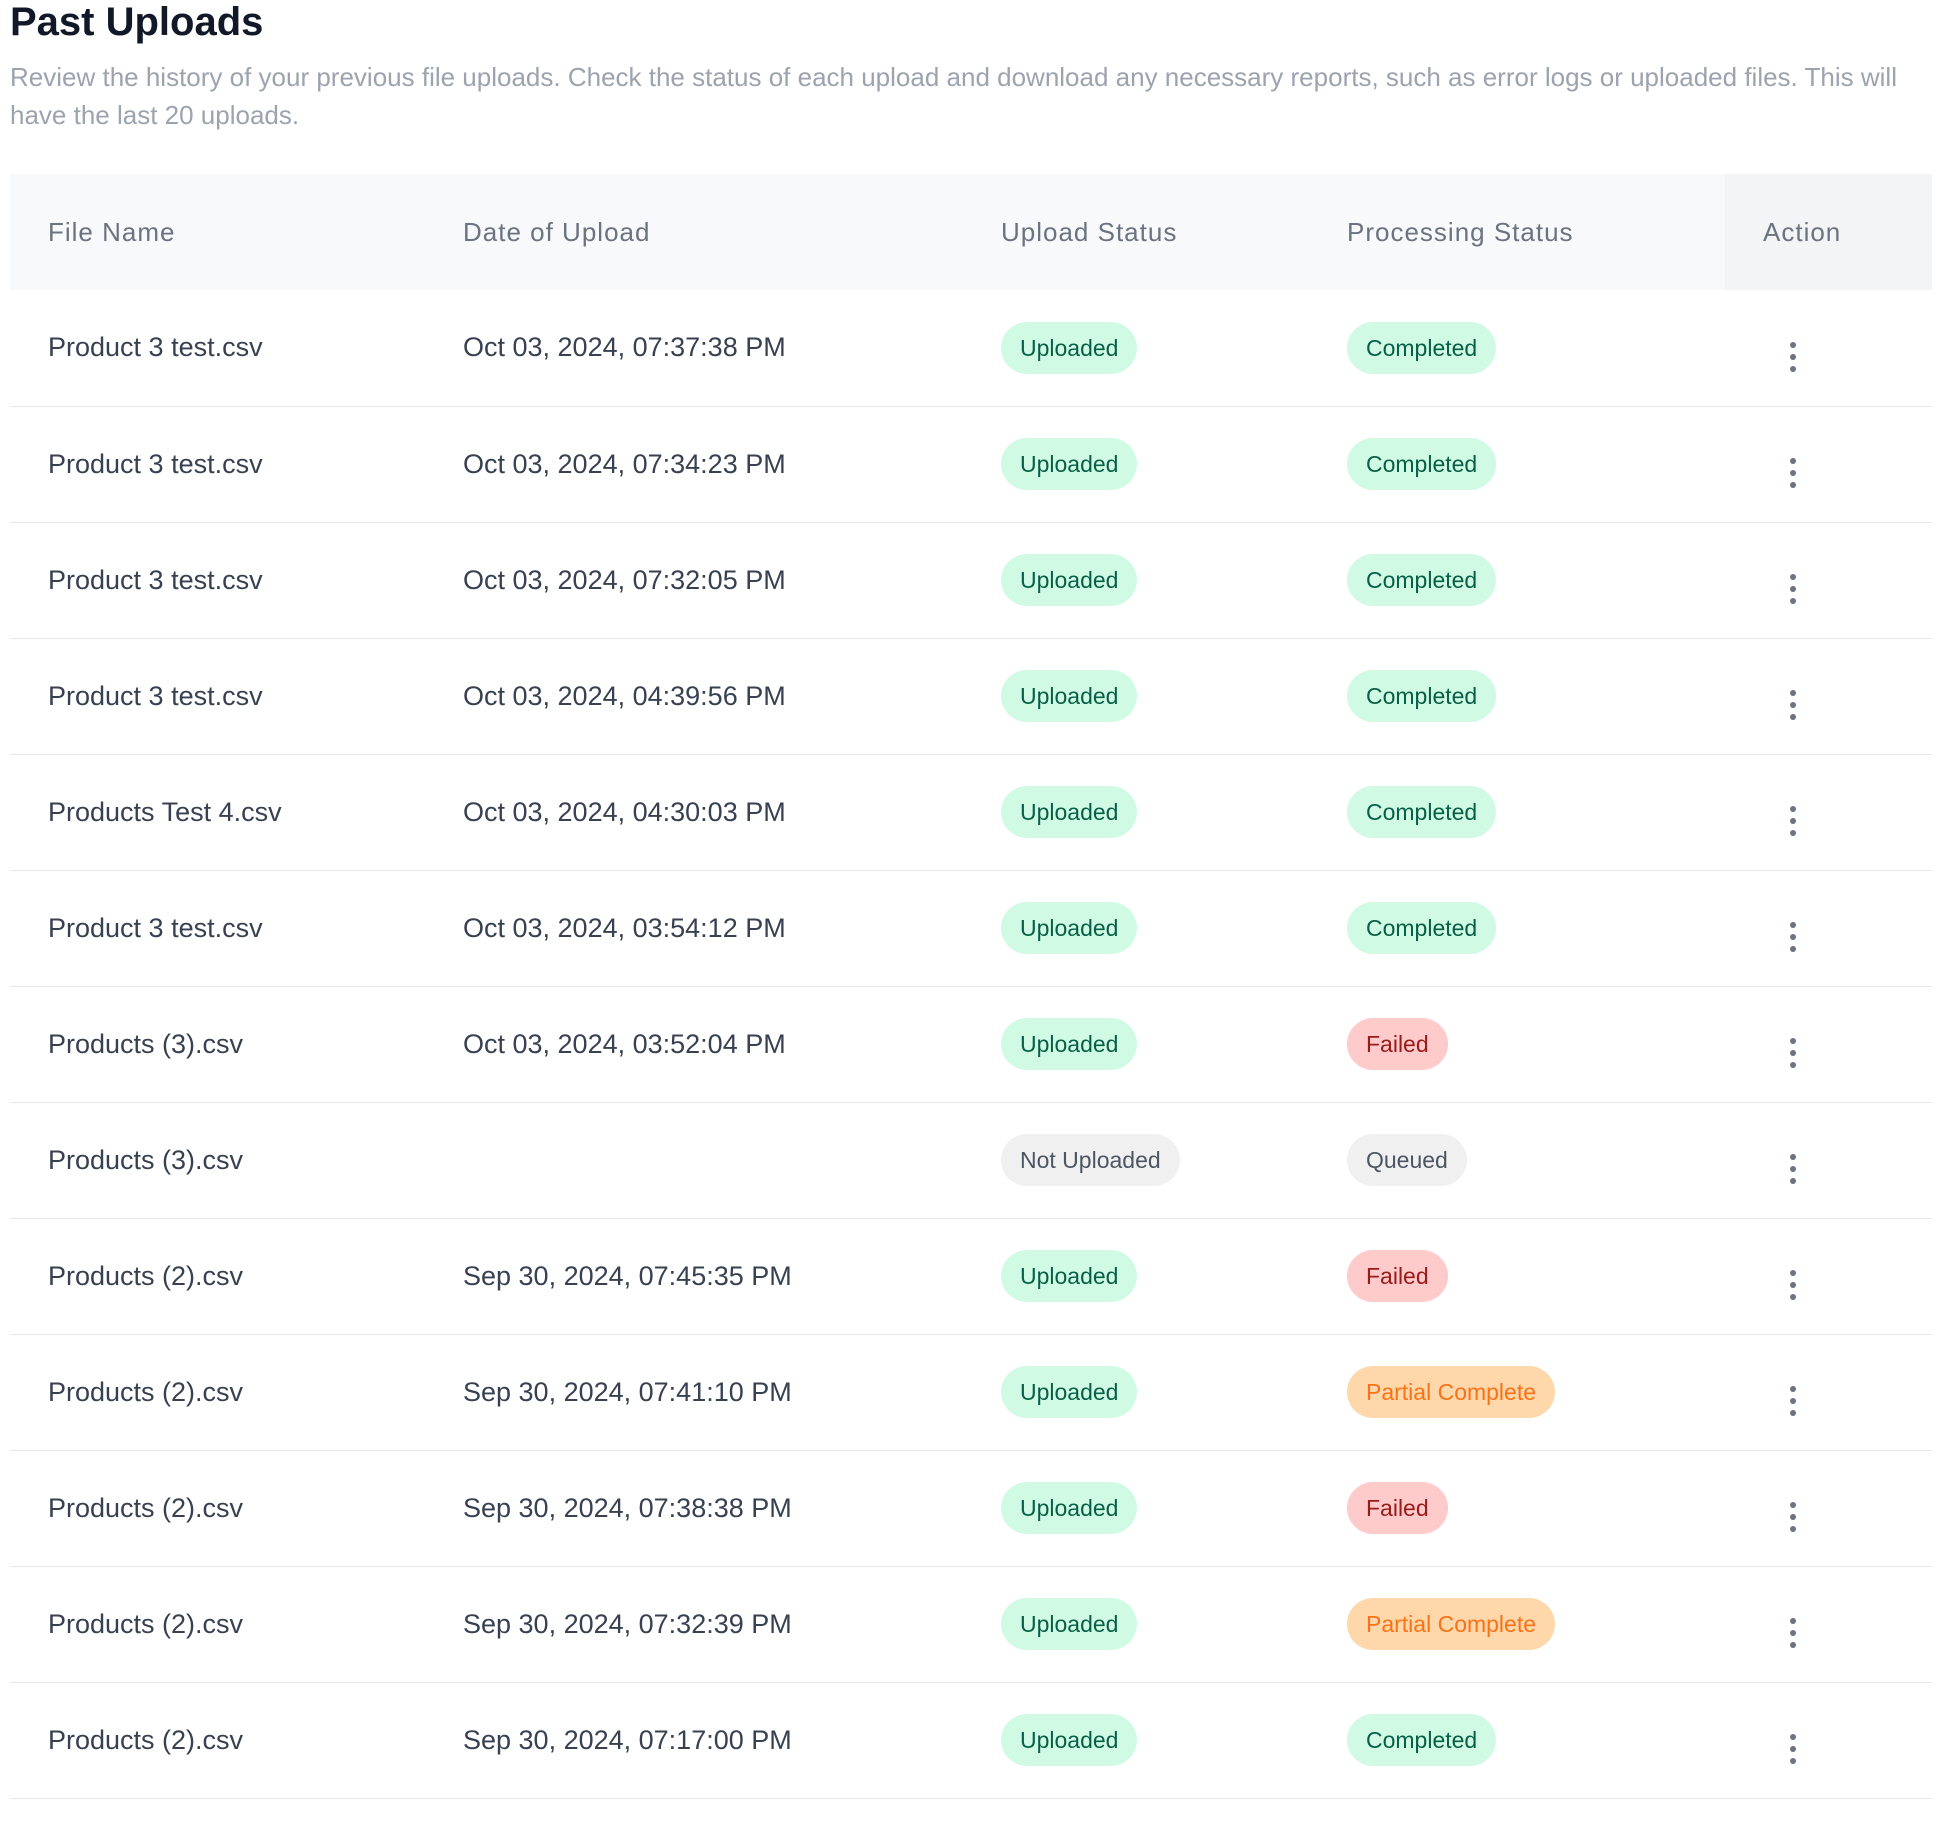 The height and width of the screenshot is (1836, 1942). Describe the element at coordinates (112, 231) in the screenshot. I see `header-file-name: File Name` at that location.